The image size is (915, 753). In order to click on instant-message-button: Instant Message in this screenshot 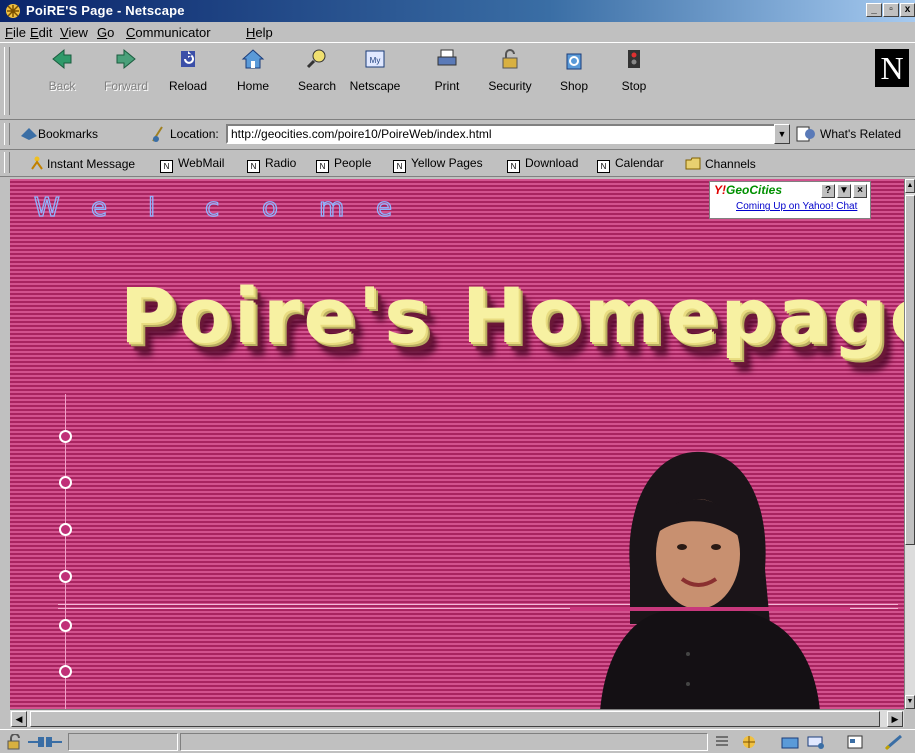, I will do `click(82, 163)`.